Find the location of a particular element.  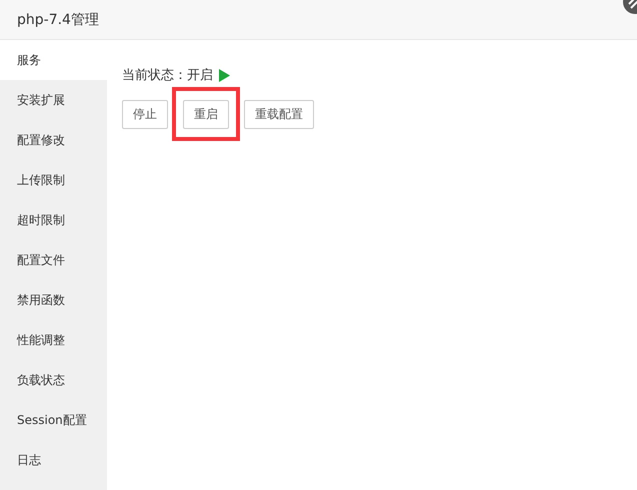

sidebar-item: 日志 is located at coordinates (53, 460).